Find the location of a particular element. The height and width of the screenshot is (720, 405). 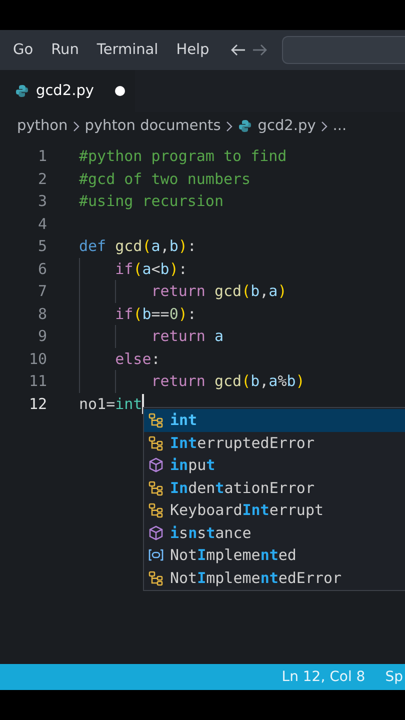

line-number: 9 is located at coordinates (41, 336).